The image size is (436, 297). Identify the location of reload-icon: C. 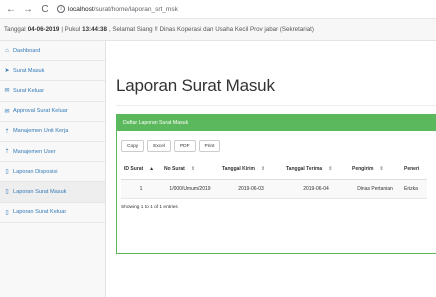
(45, 9).